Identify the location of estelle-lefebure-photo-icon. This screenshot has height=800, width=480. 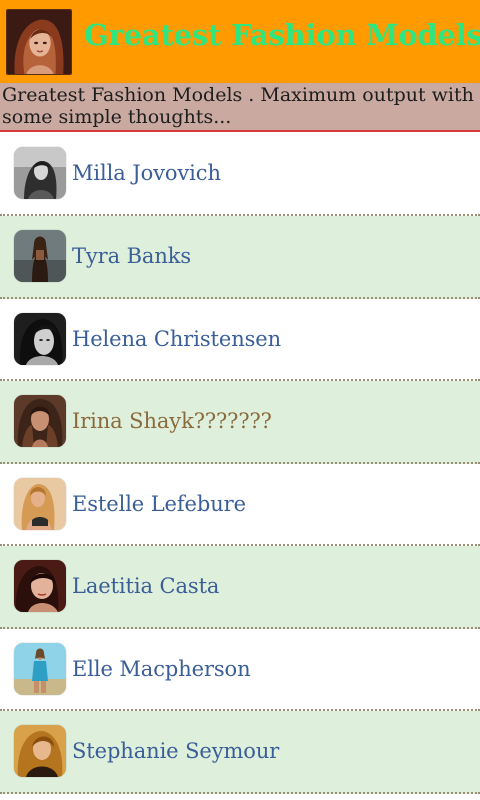
(40, 503).